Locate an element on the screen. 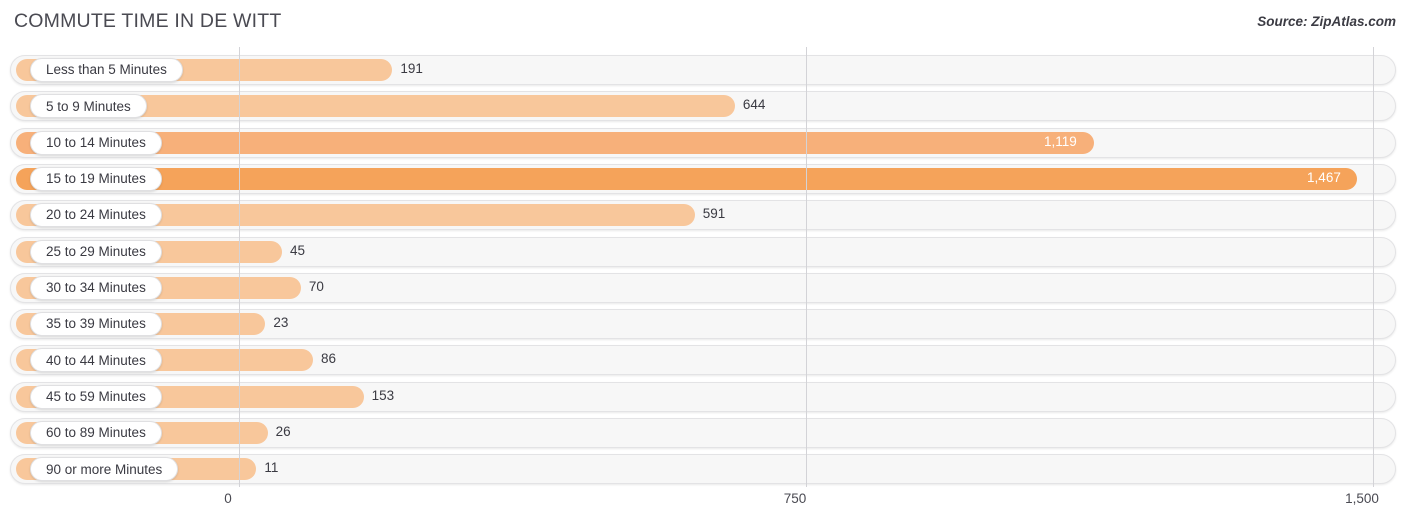 This screenshot has height=523, width=1406. bar-category-label: 10 to 14 Minutes is located at coordinates (96, 142).